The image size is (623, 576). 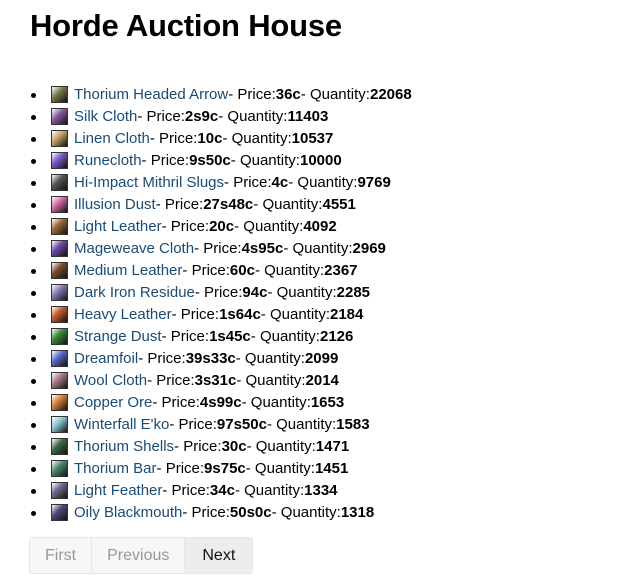 I want to click on item-link: Light Feather, so click(x=118, y=490).